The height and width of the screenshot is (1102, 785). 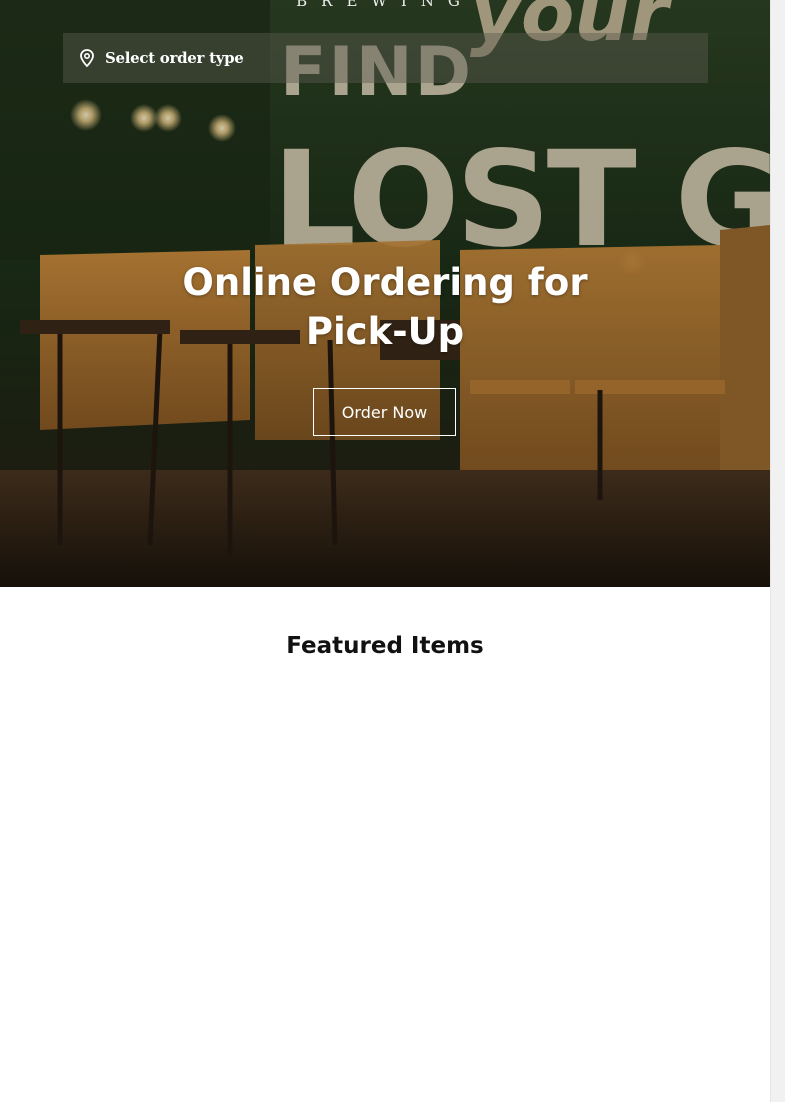 What do you see at coordinates (777, 551) in the screenshot?
I see `vertical-scrollbar` at bounding box center [777, 551].